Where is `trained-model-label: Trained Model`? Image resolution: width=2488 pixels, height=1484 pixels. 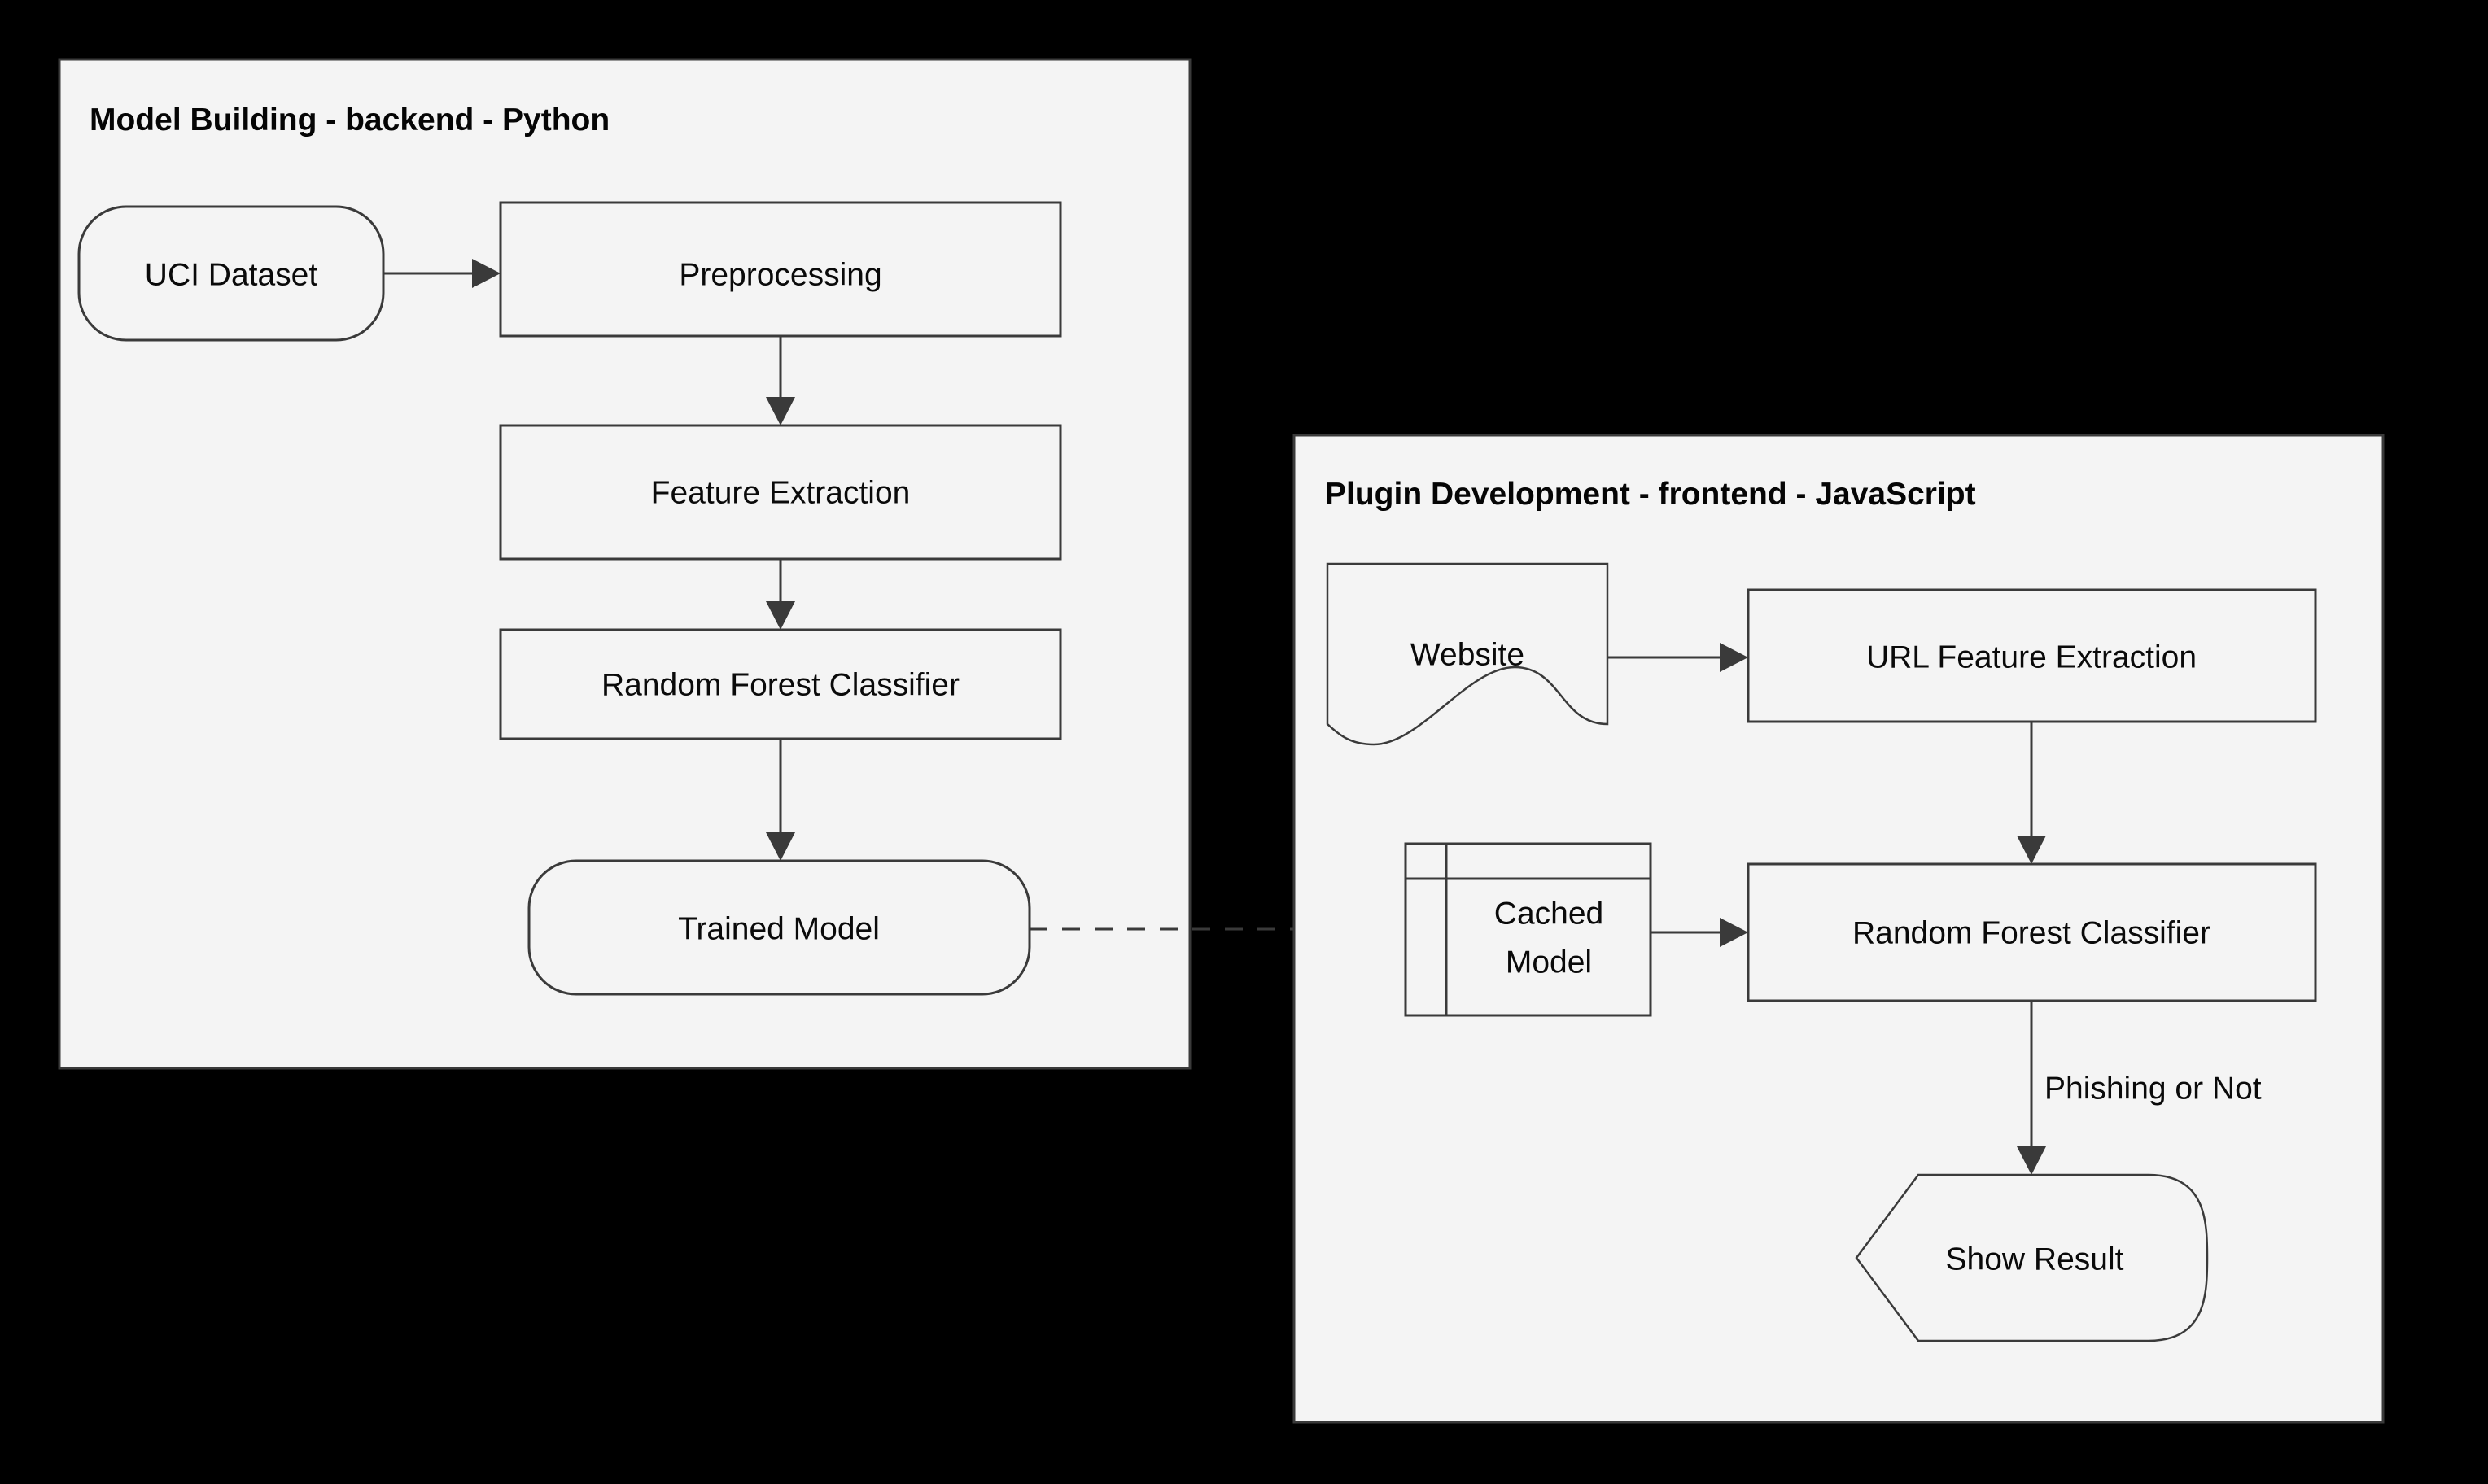 trained-model-label: Trained Model is located at coordinates (779, 930).